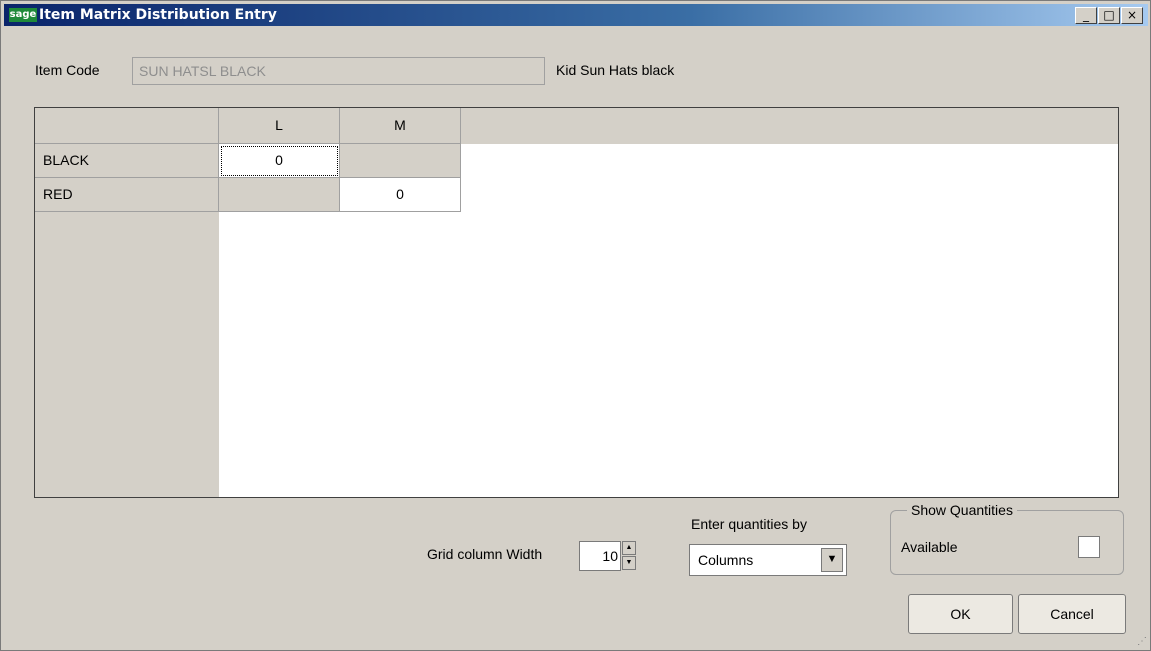 Image resolution: width=1151 pixels, height=651 pixels. I want to click on ok-button: OK, so click(960, 614).